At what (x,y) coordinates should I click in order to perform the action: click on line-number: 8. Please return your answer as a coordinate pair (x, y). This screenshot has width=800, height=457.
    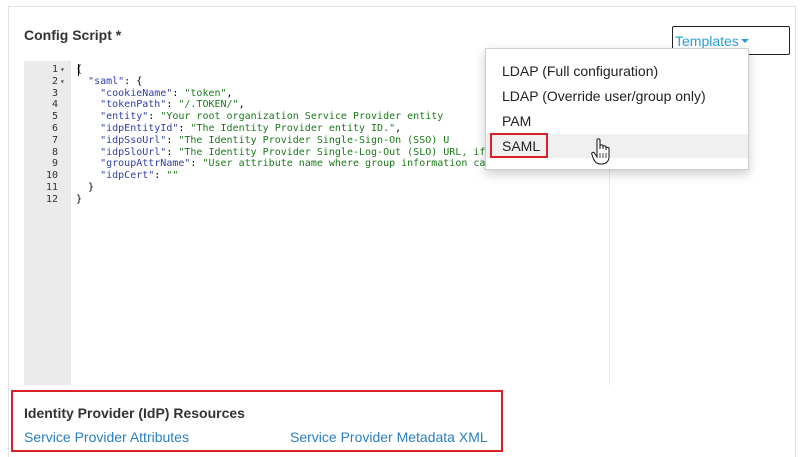
    Looking at the image, I should click on (54, 152).